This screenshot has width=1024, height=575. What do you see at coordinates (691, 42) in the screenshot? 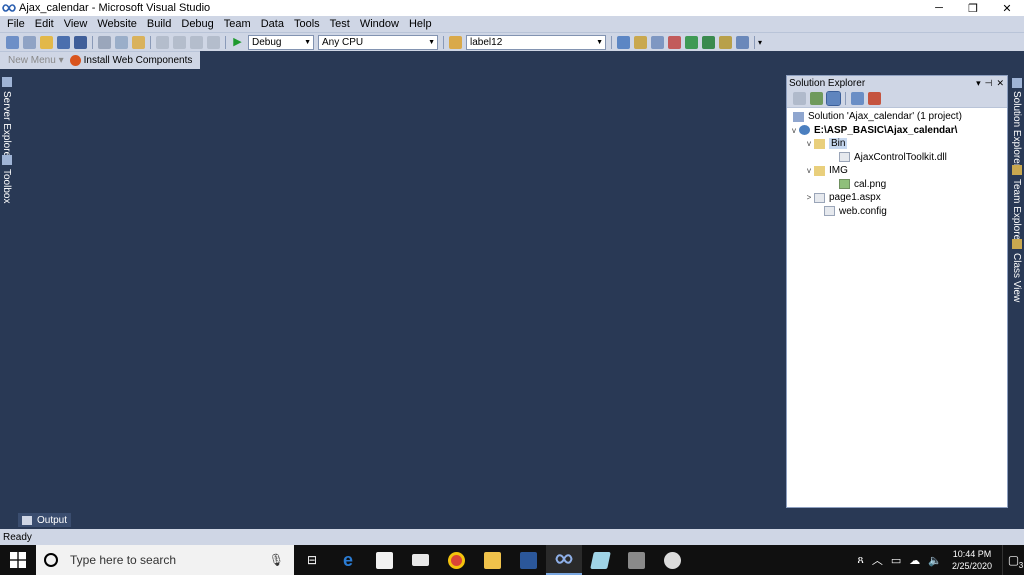
I see `start-page-icon` at bounding box center [691, 42].